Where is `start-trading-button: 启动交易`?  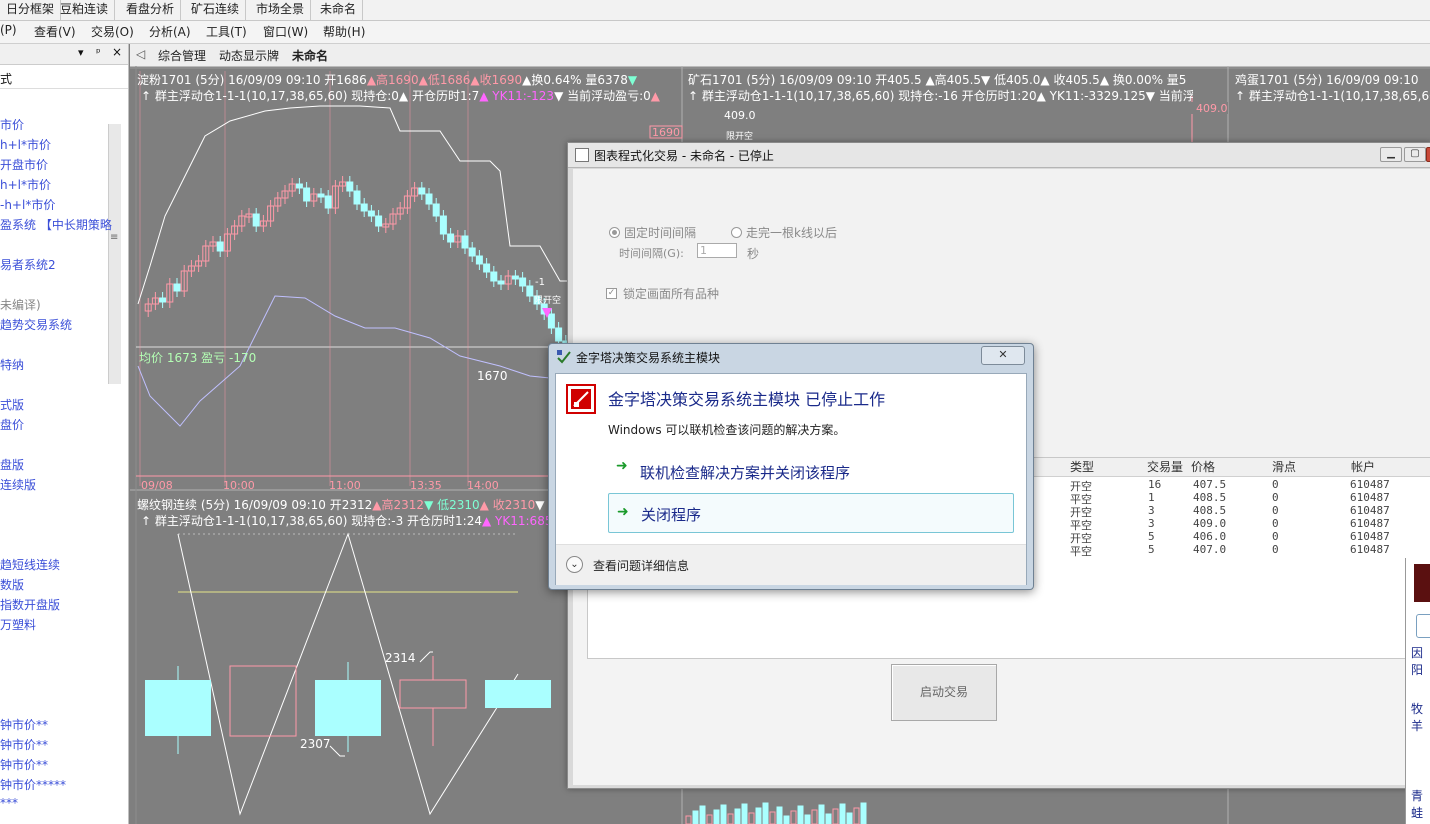 start-trading-button: 启动交易 is located at coordinates (944, 692).